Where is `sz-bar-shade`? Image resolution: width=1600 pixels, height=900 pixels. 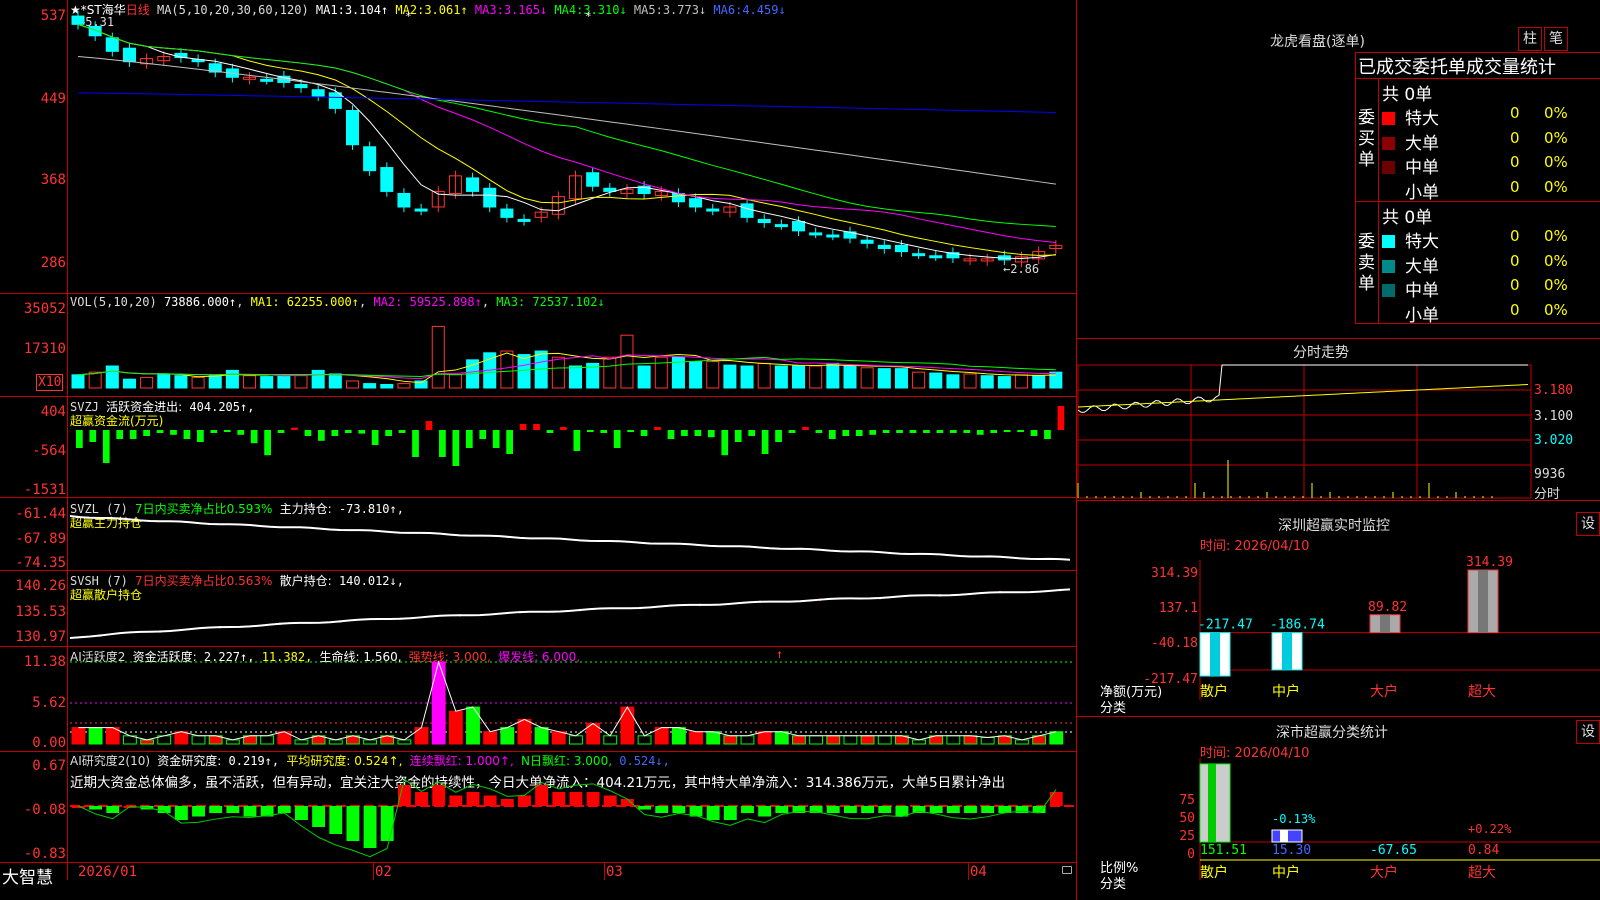 sz-bar-shade is located at coordinates (1483, 601).